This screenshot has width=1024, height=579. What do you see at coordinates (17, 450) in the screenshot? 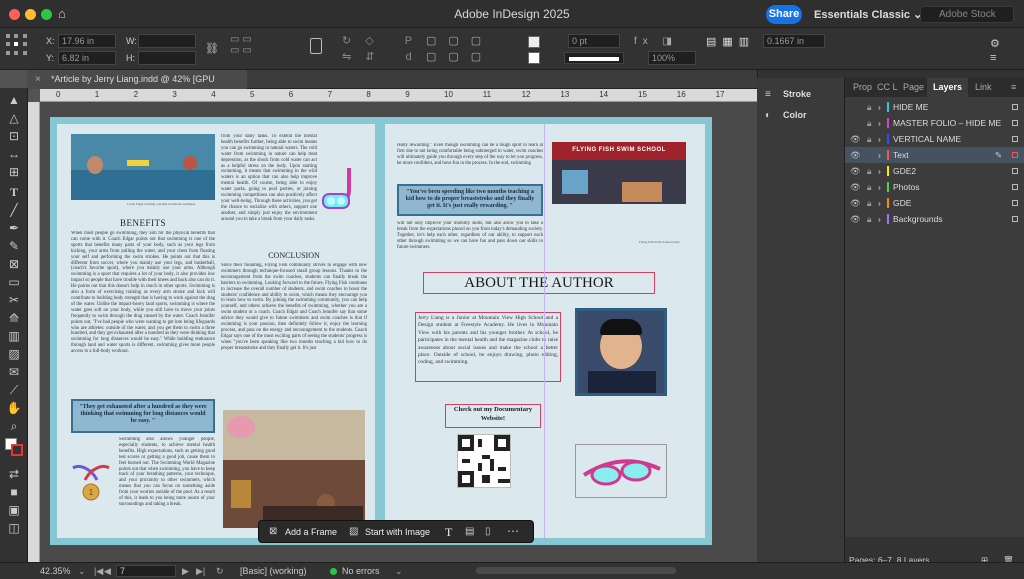
I see `stroke-color-icon` at bounding box center [17, 450].